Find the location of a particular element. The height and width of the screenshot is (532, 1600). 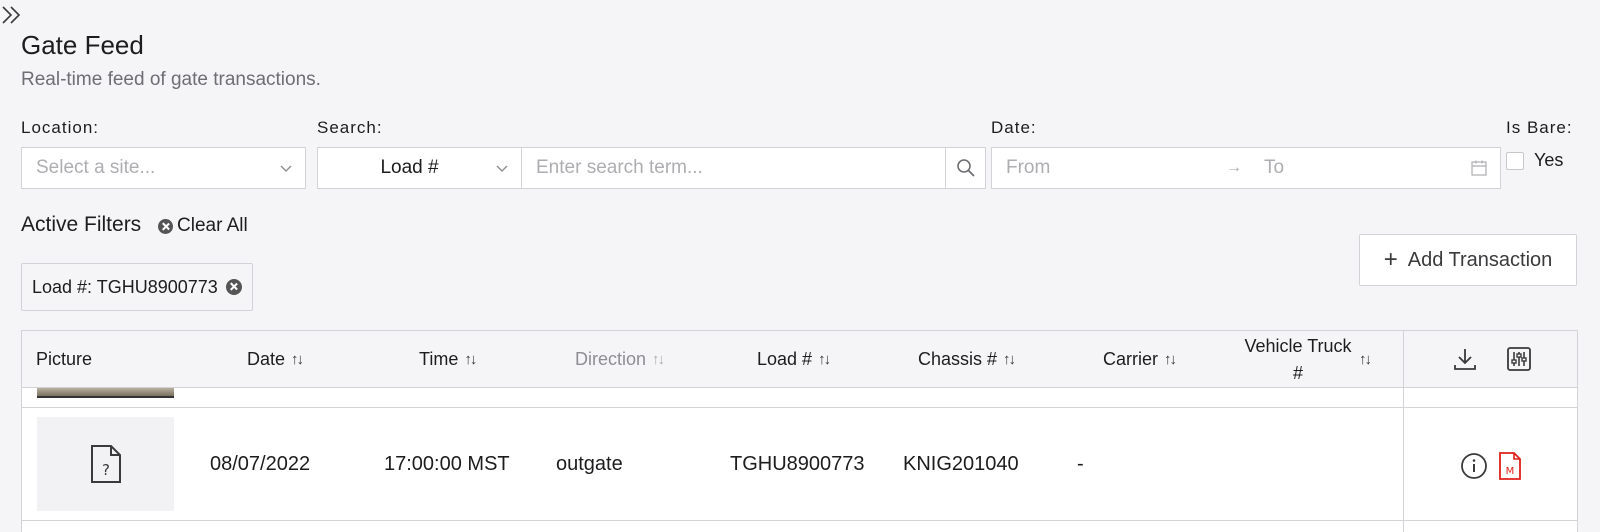

row-actions: M is located at coordinates (1491, 466).